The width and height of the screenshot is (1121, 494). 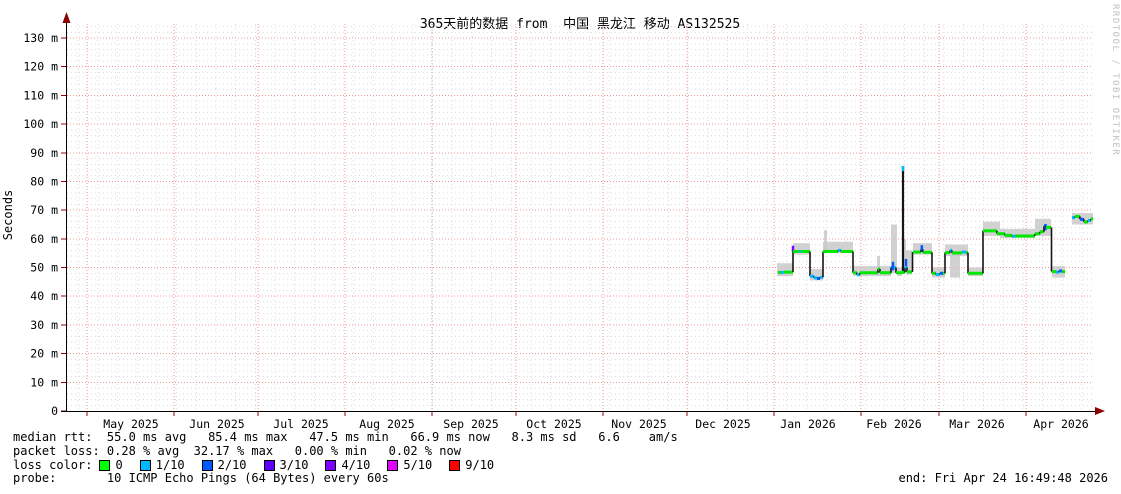 What do you see at coordinates (170, 464) in the screenshot?
I see `loss-color-label: 1/10` at bounding box center [170, 464].